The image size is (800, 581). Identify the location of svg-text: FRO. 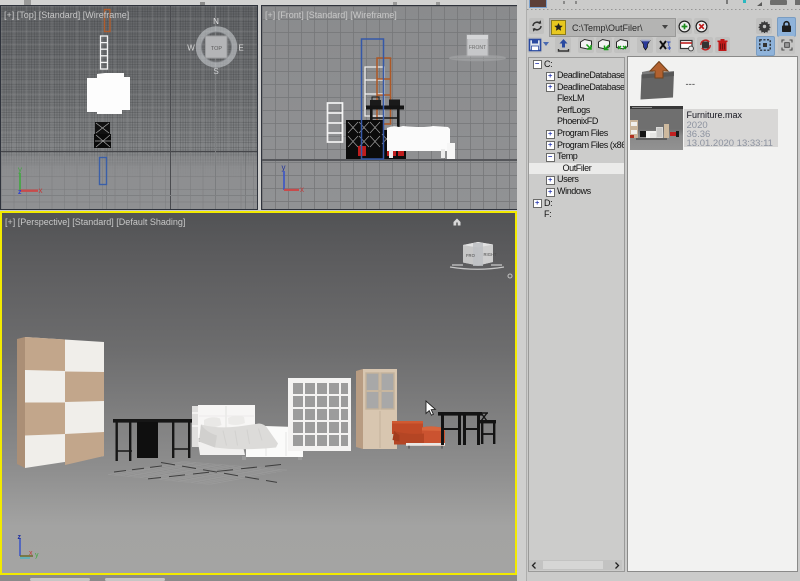
(471, 255).